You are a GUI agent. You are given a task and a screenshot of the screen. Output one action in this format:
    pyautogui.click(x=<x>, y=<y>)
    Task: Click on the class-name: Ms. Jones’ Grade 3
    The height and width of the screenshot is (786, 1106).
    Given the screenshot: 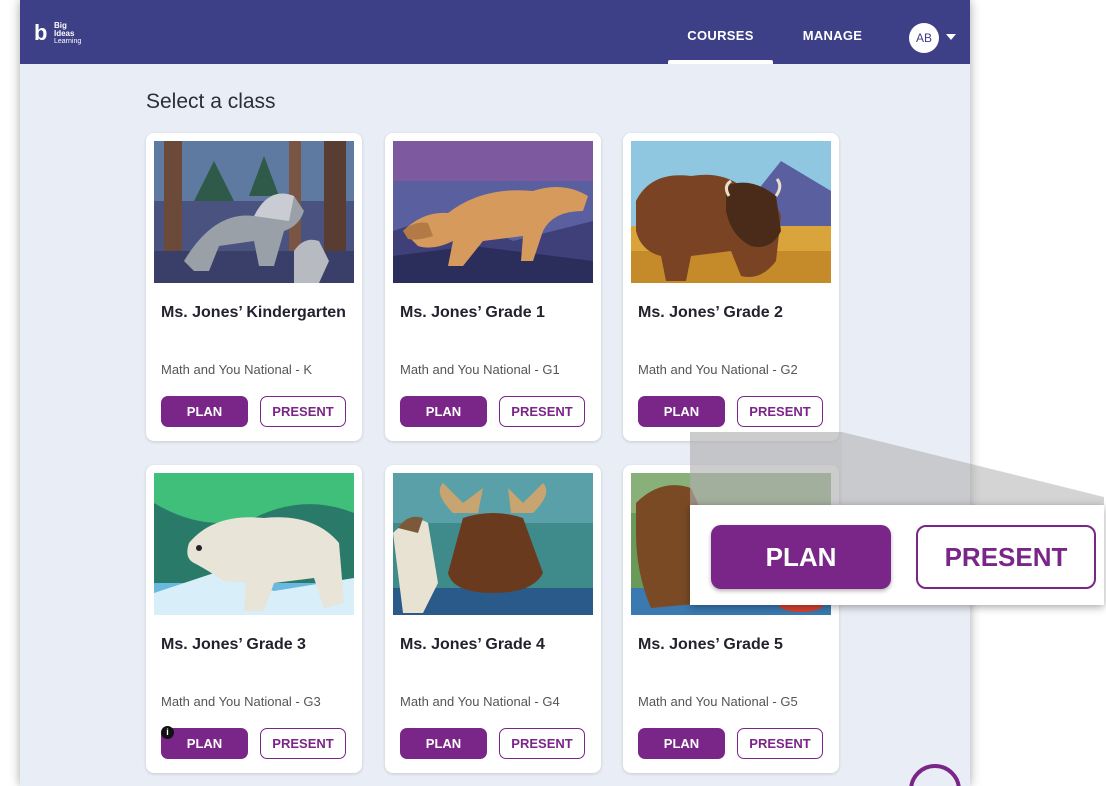 What is the action you would take?
    pyautogui.click(x=233, y=644)
    